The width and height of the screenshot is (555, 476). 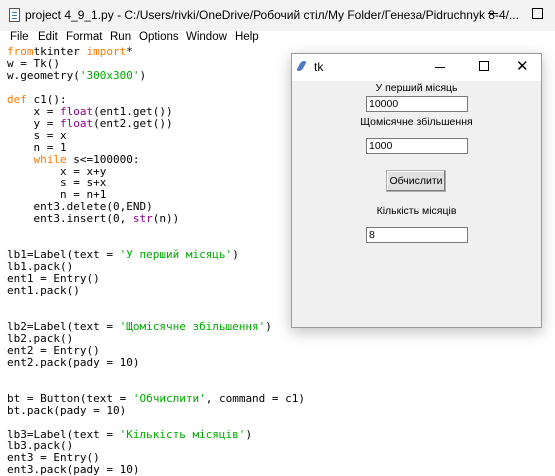 I want to click on tk-close-button: ✕, so click(x=522, y=66).